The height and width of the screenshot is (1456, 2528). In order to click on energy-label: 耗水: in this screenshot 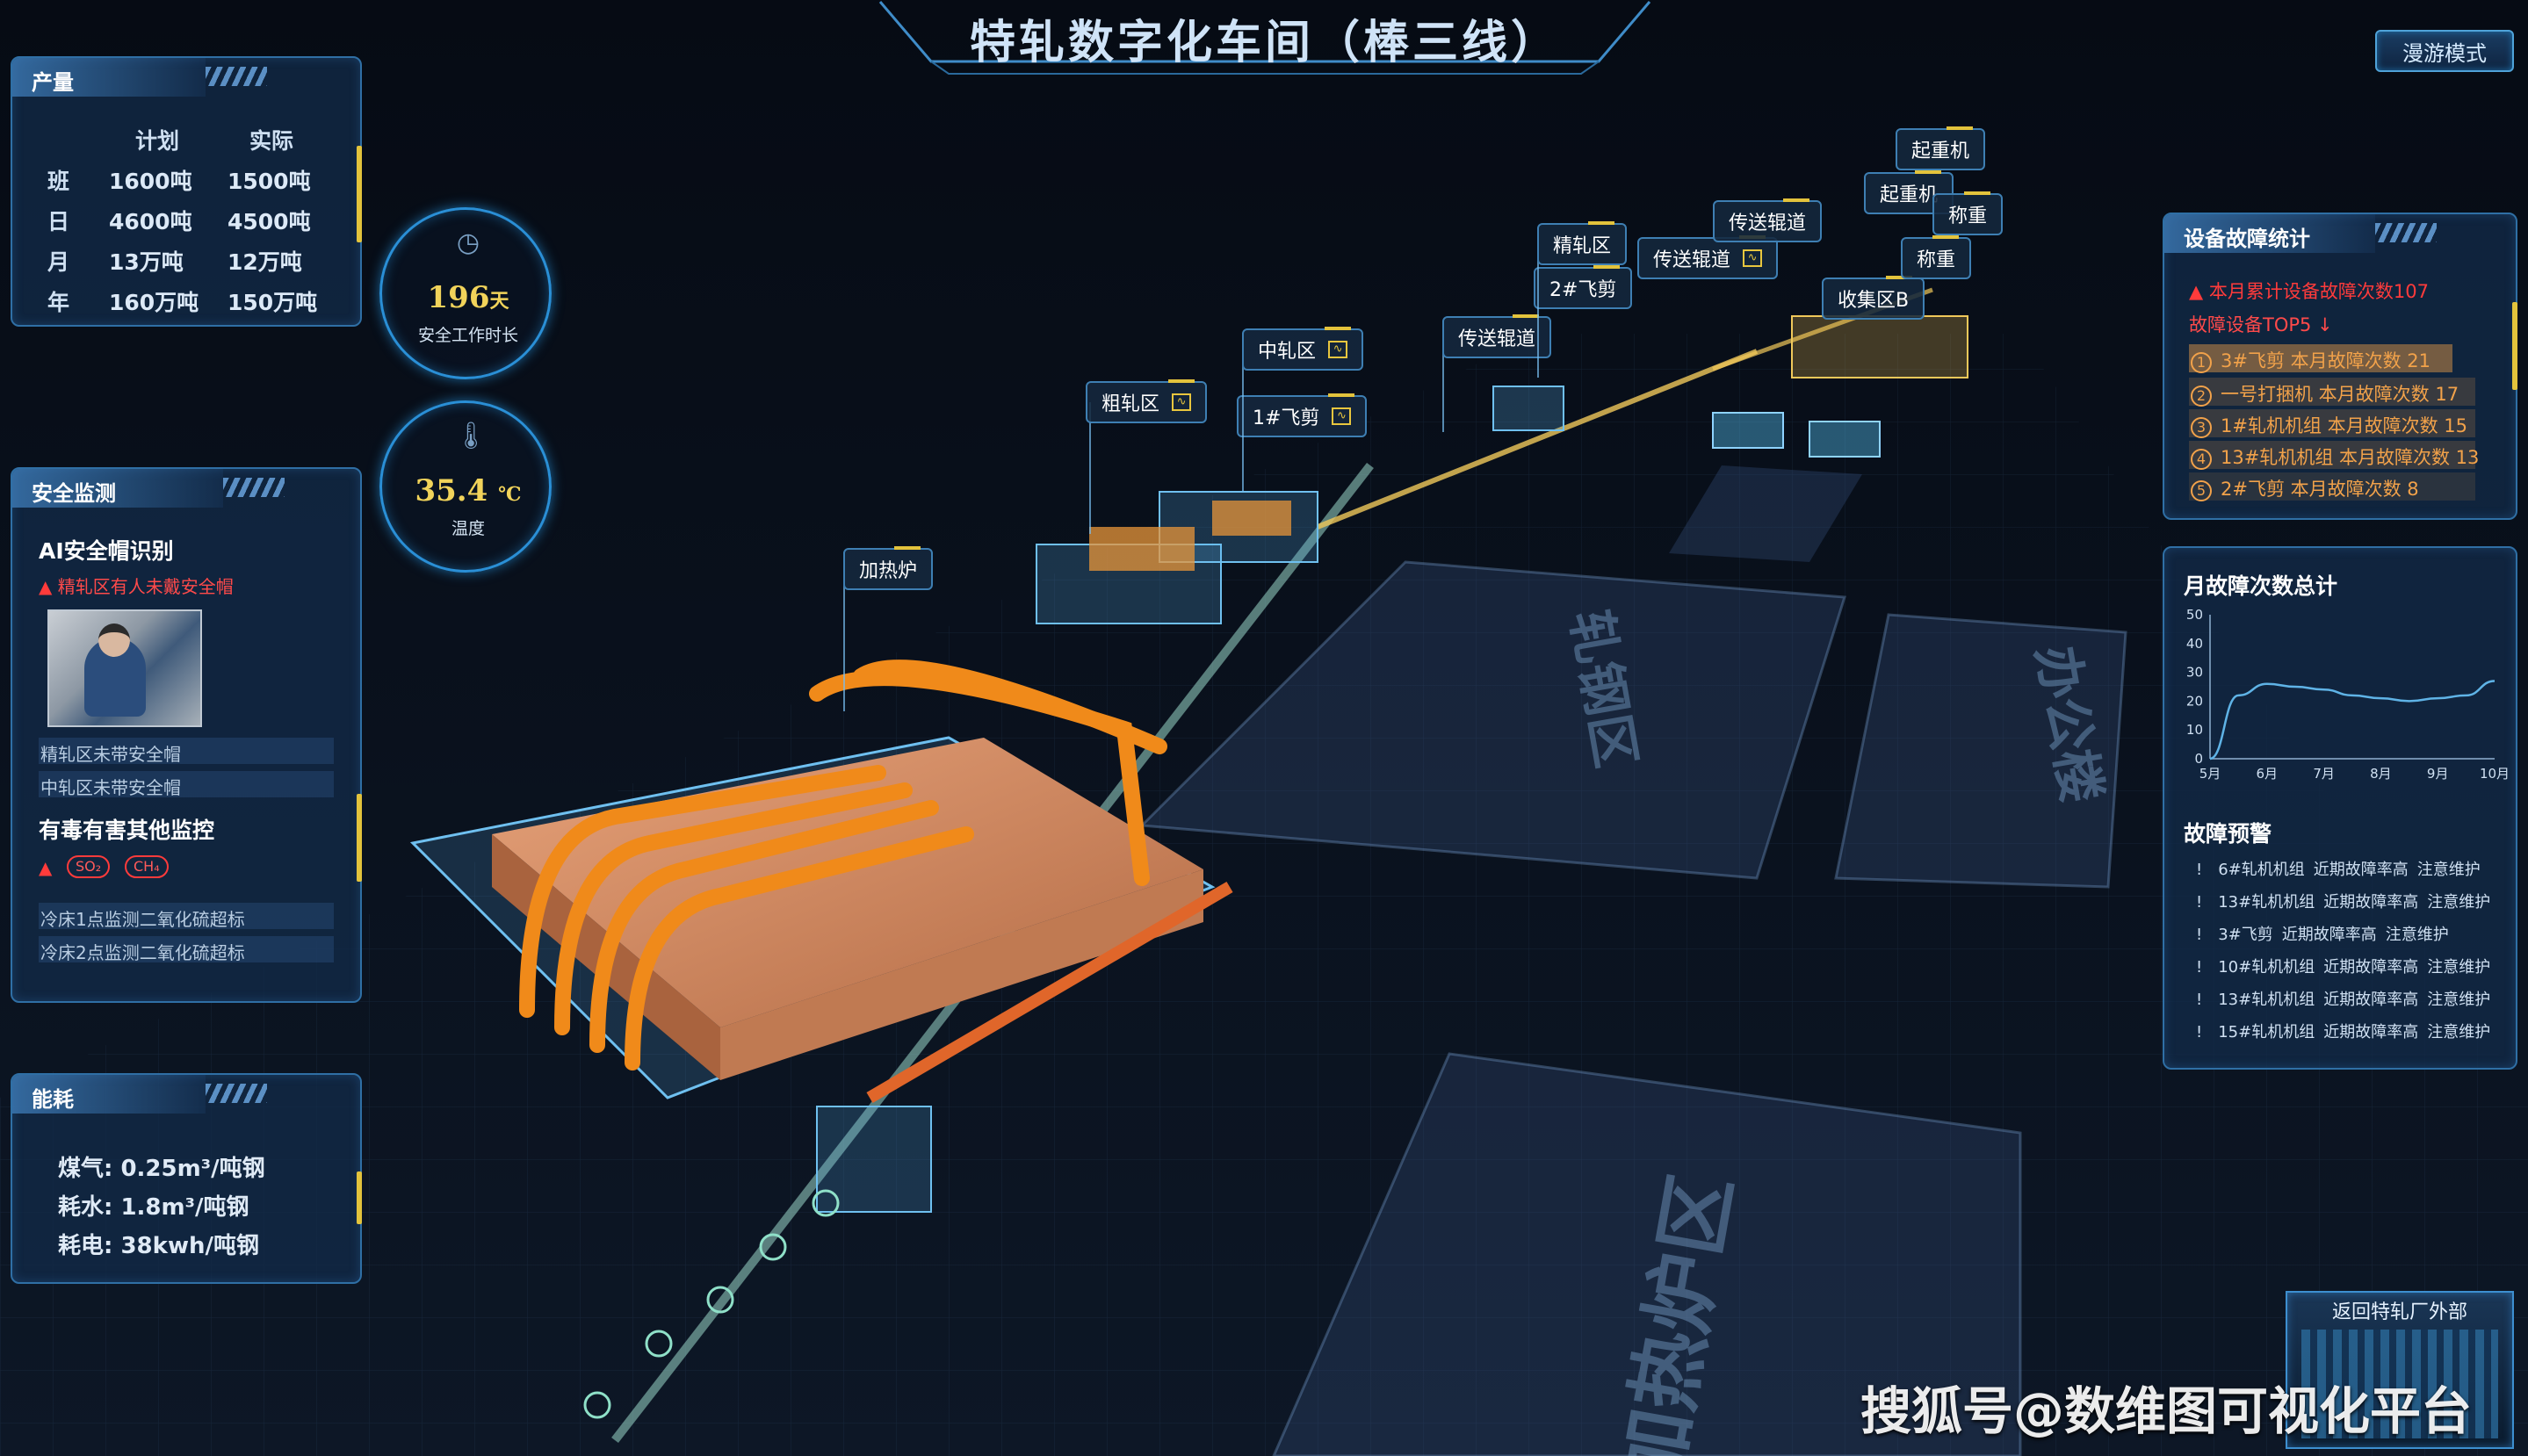, I will do `click(85, 1207)`.